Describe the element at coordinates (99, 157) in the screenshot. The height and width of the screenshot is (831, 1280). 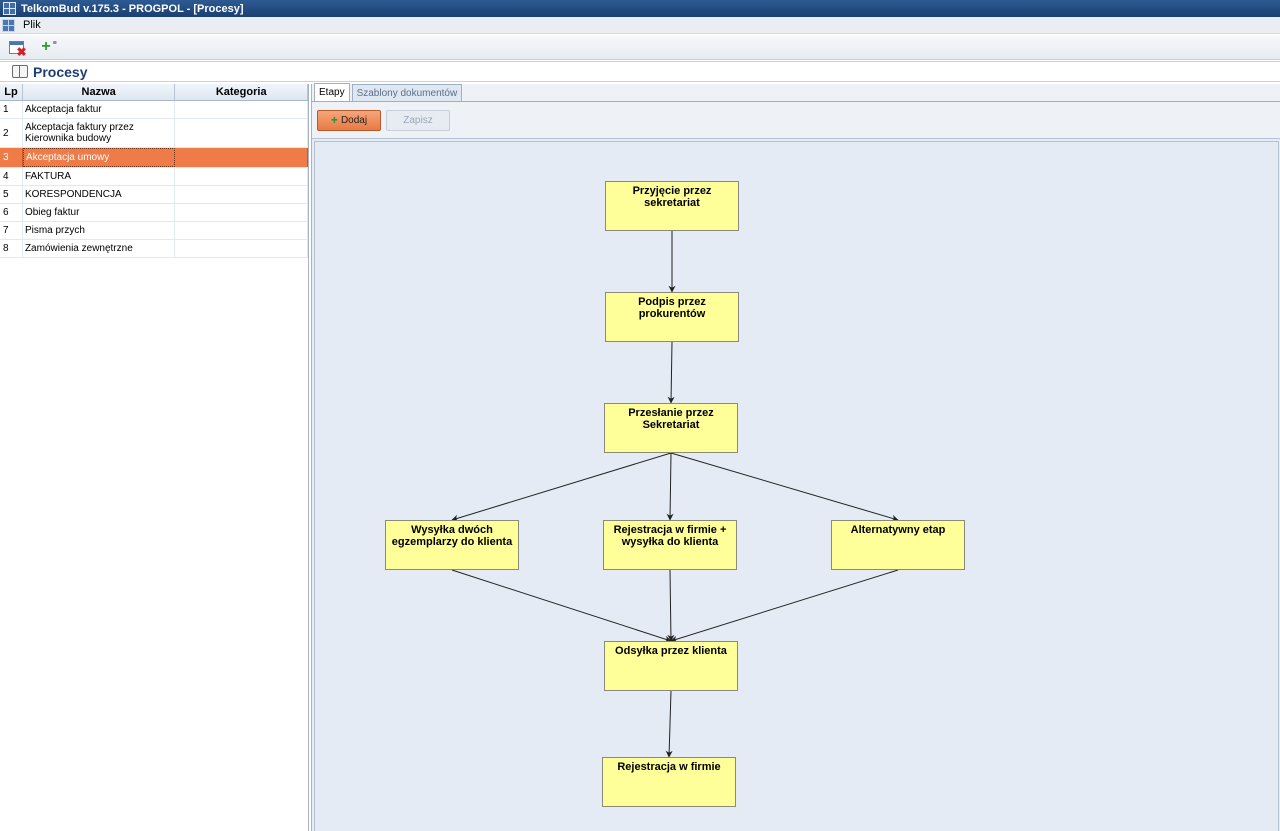
I see `cell-name: Akceptacja umowy` at that location.